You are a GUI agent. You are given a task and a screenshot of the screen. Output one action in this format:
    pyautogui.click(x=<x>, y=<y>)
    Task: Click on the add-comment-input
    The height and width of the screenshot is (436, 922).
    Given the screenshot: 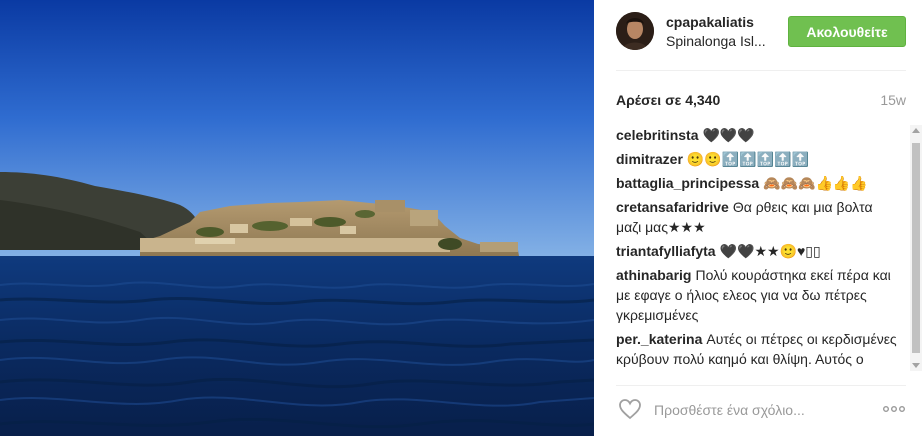 What is the action you would take?
    pyautogui.click(x=759, y=410)
    